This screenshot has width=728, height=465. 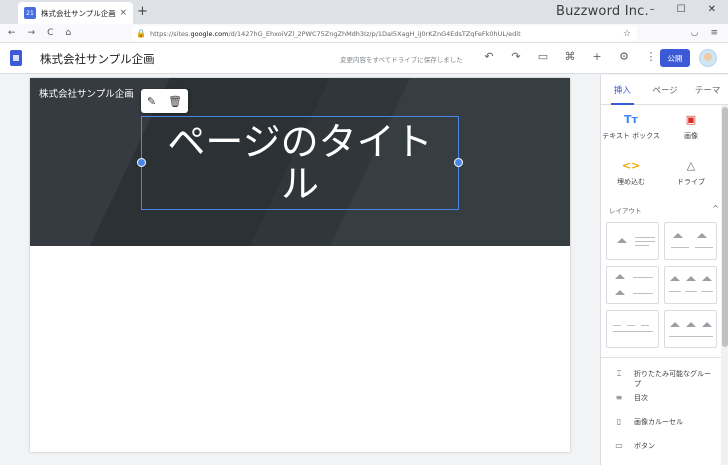 I want to click on browser-right-icons: ◡ ≡, so click(x=704, y=33).